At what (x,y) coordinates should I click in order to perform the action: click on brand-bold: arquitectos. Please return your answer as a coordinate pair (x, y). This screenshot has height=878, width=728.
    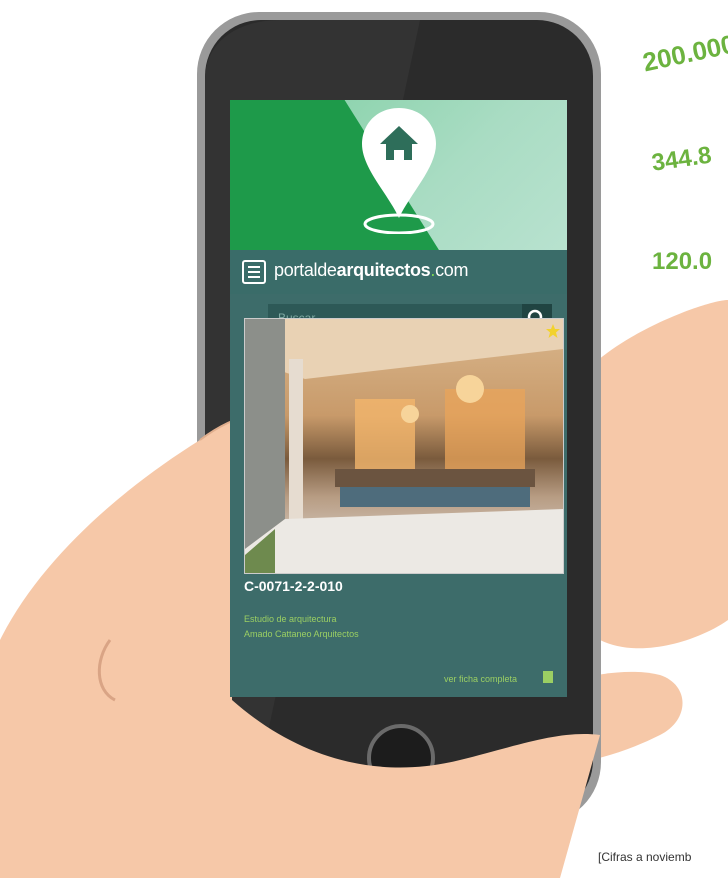
    Looking at the image, I should click on (383, 270).